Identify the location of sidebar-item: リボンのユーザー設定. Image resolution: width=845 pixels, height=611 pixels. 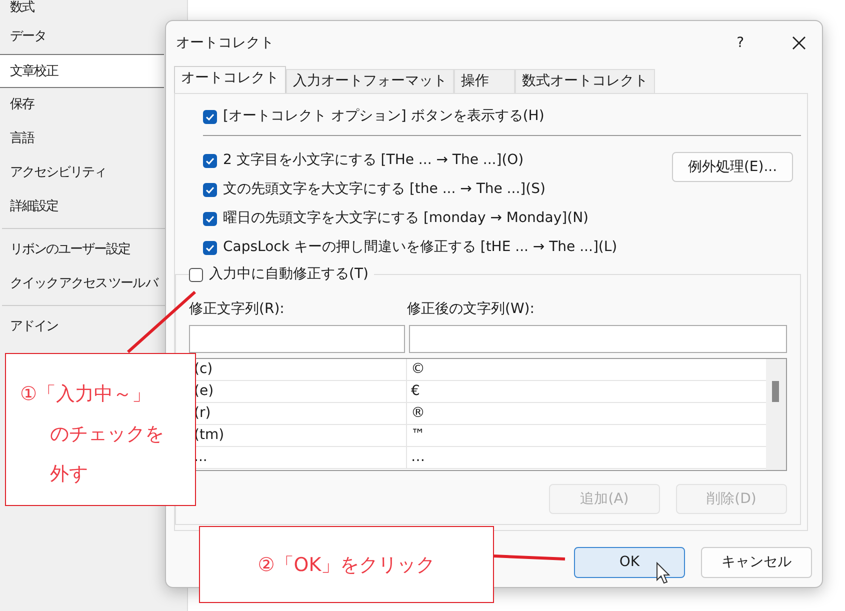
(82, 250).